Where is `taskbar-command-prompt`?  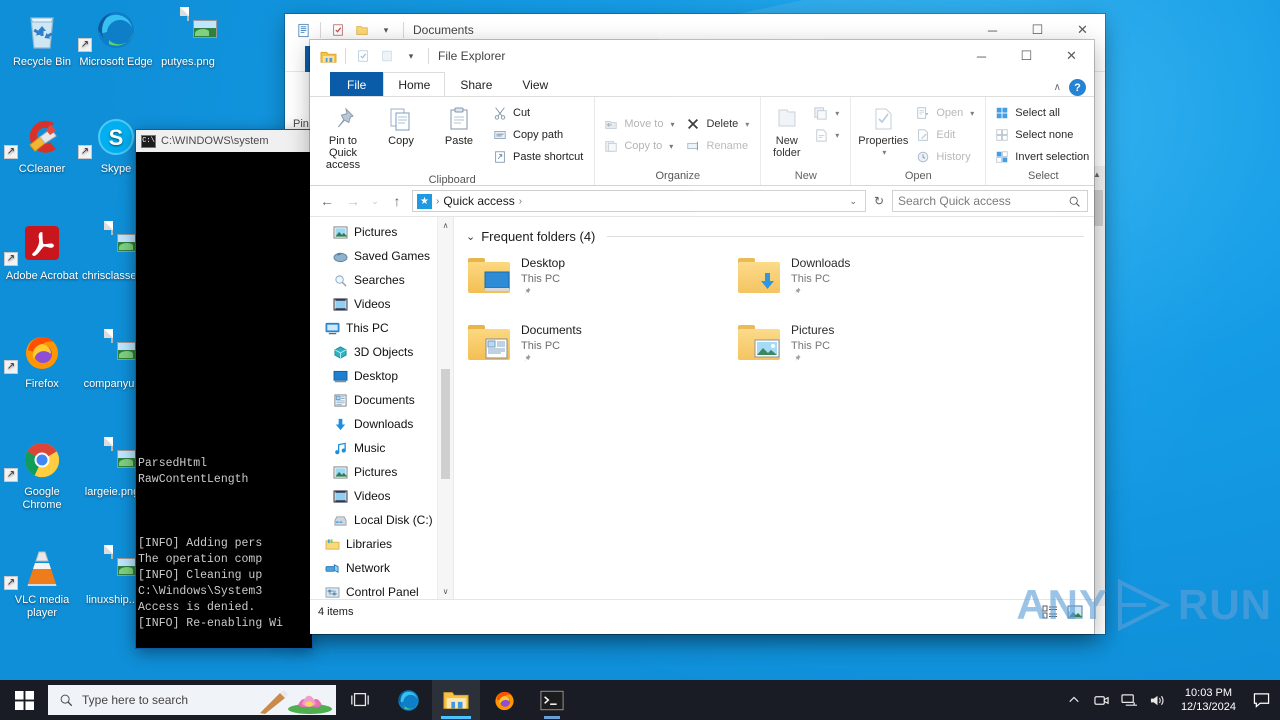 taskbar-command-prompt is located at coordinates (552, 700).